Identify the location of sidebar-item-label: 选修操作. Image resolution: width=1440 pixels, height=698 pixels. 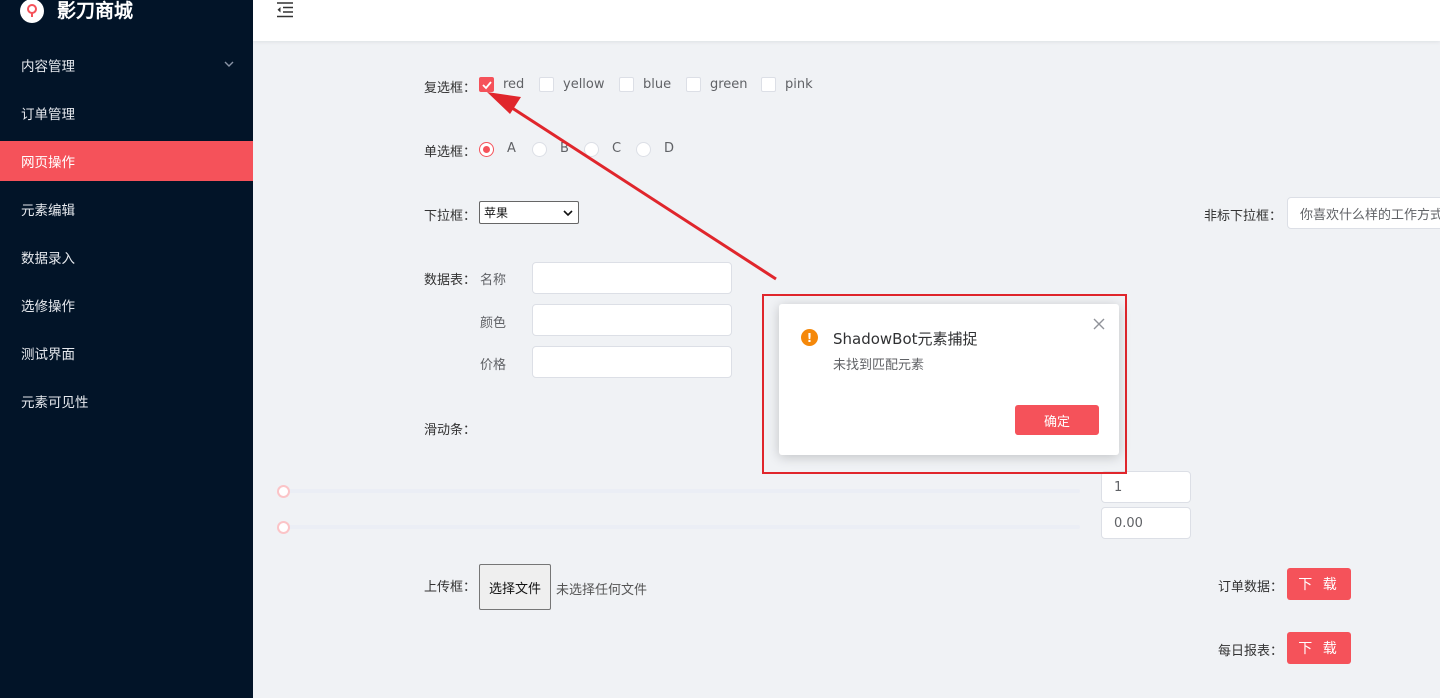
(48, 307).